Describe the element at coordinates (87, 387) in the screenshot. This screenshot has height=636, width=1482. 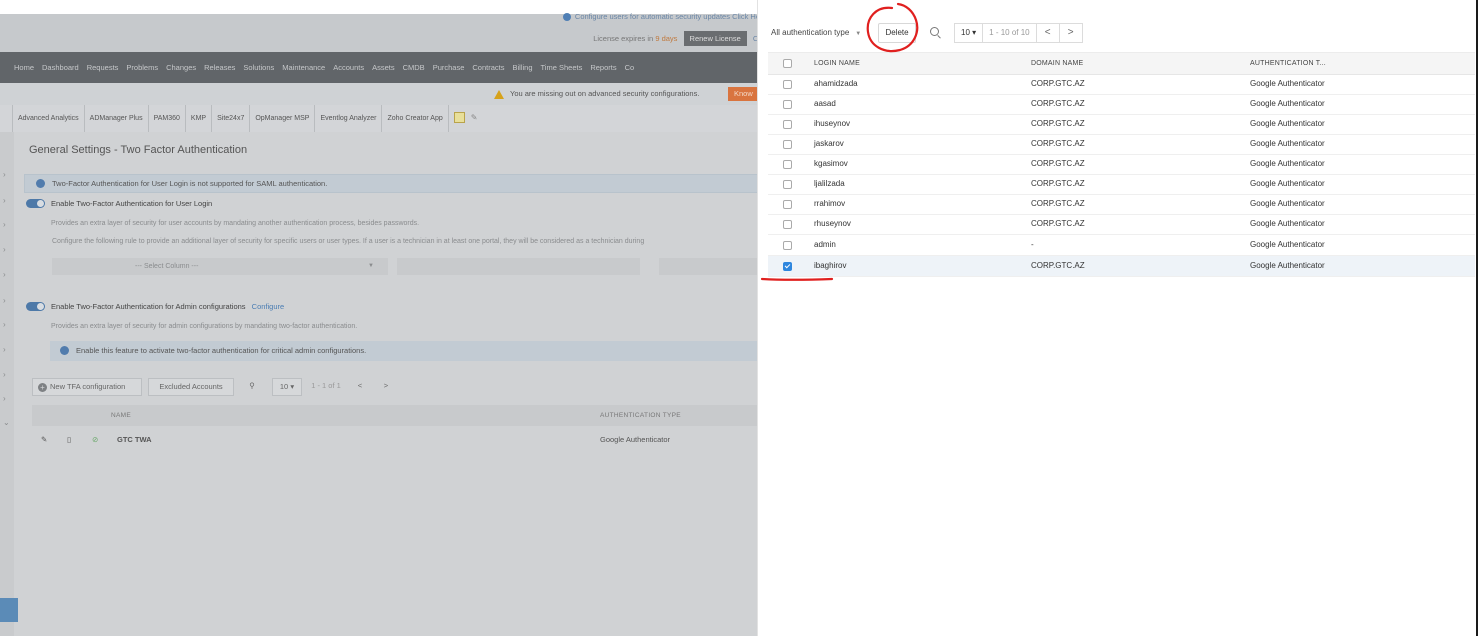
I see `new-tfa-button: + New TFA configuration` at that location.